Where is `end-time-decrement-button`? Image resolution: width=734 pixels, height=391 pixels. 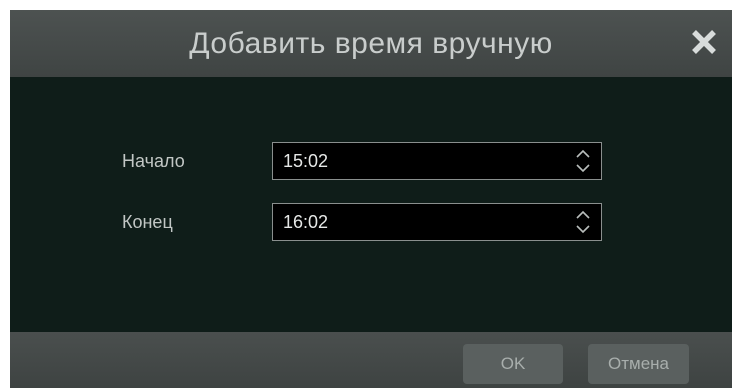
end-time-decrement-button is located at coordinates (583, 229).